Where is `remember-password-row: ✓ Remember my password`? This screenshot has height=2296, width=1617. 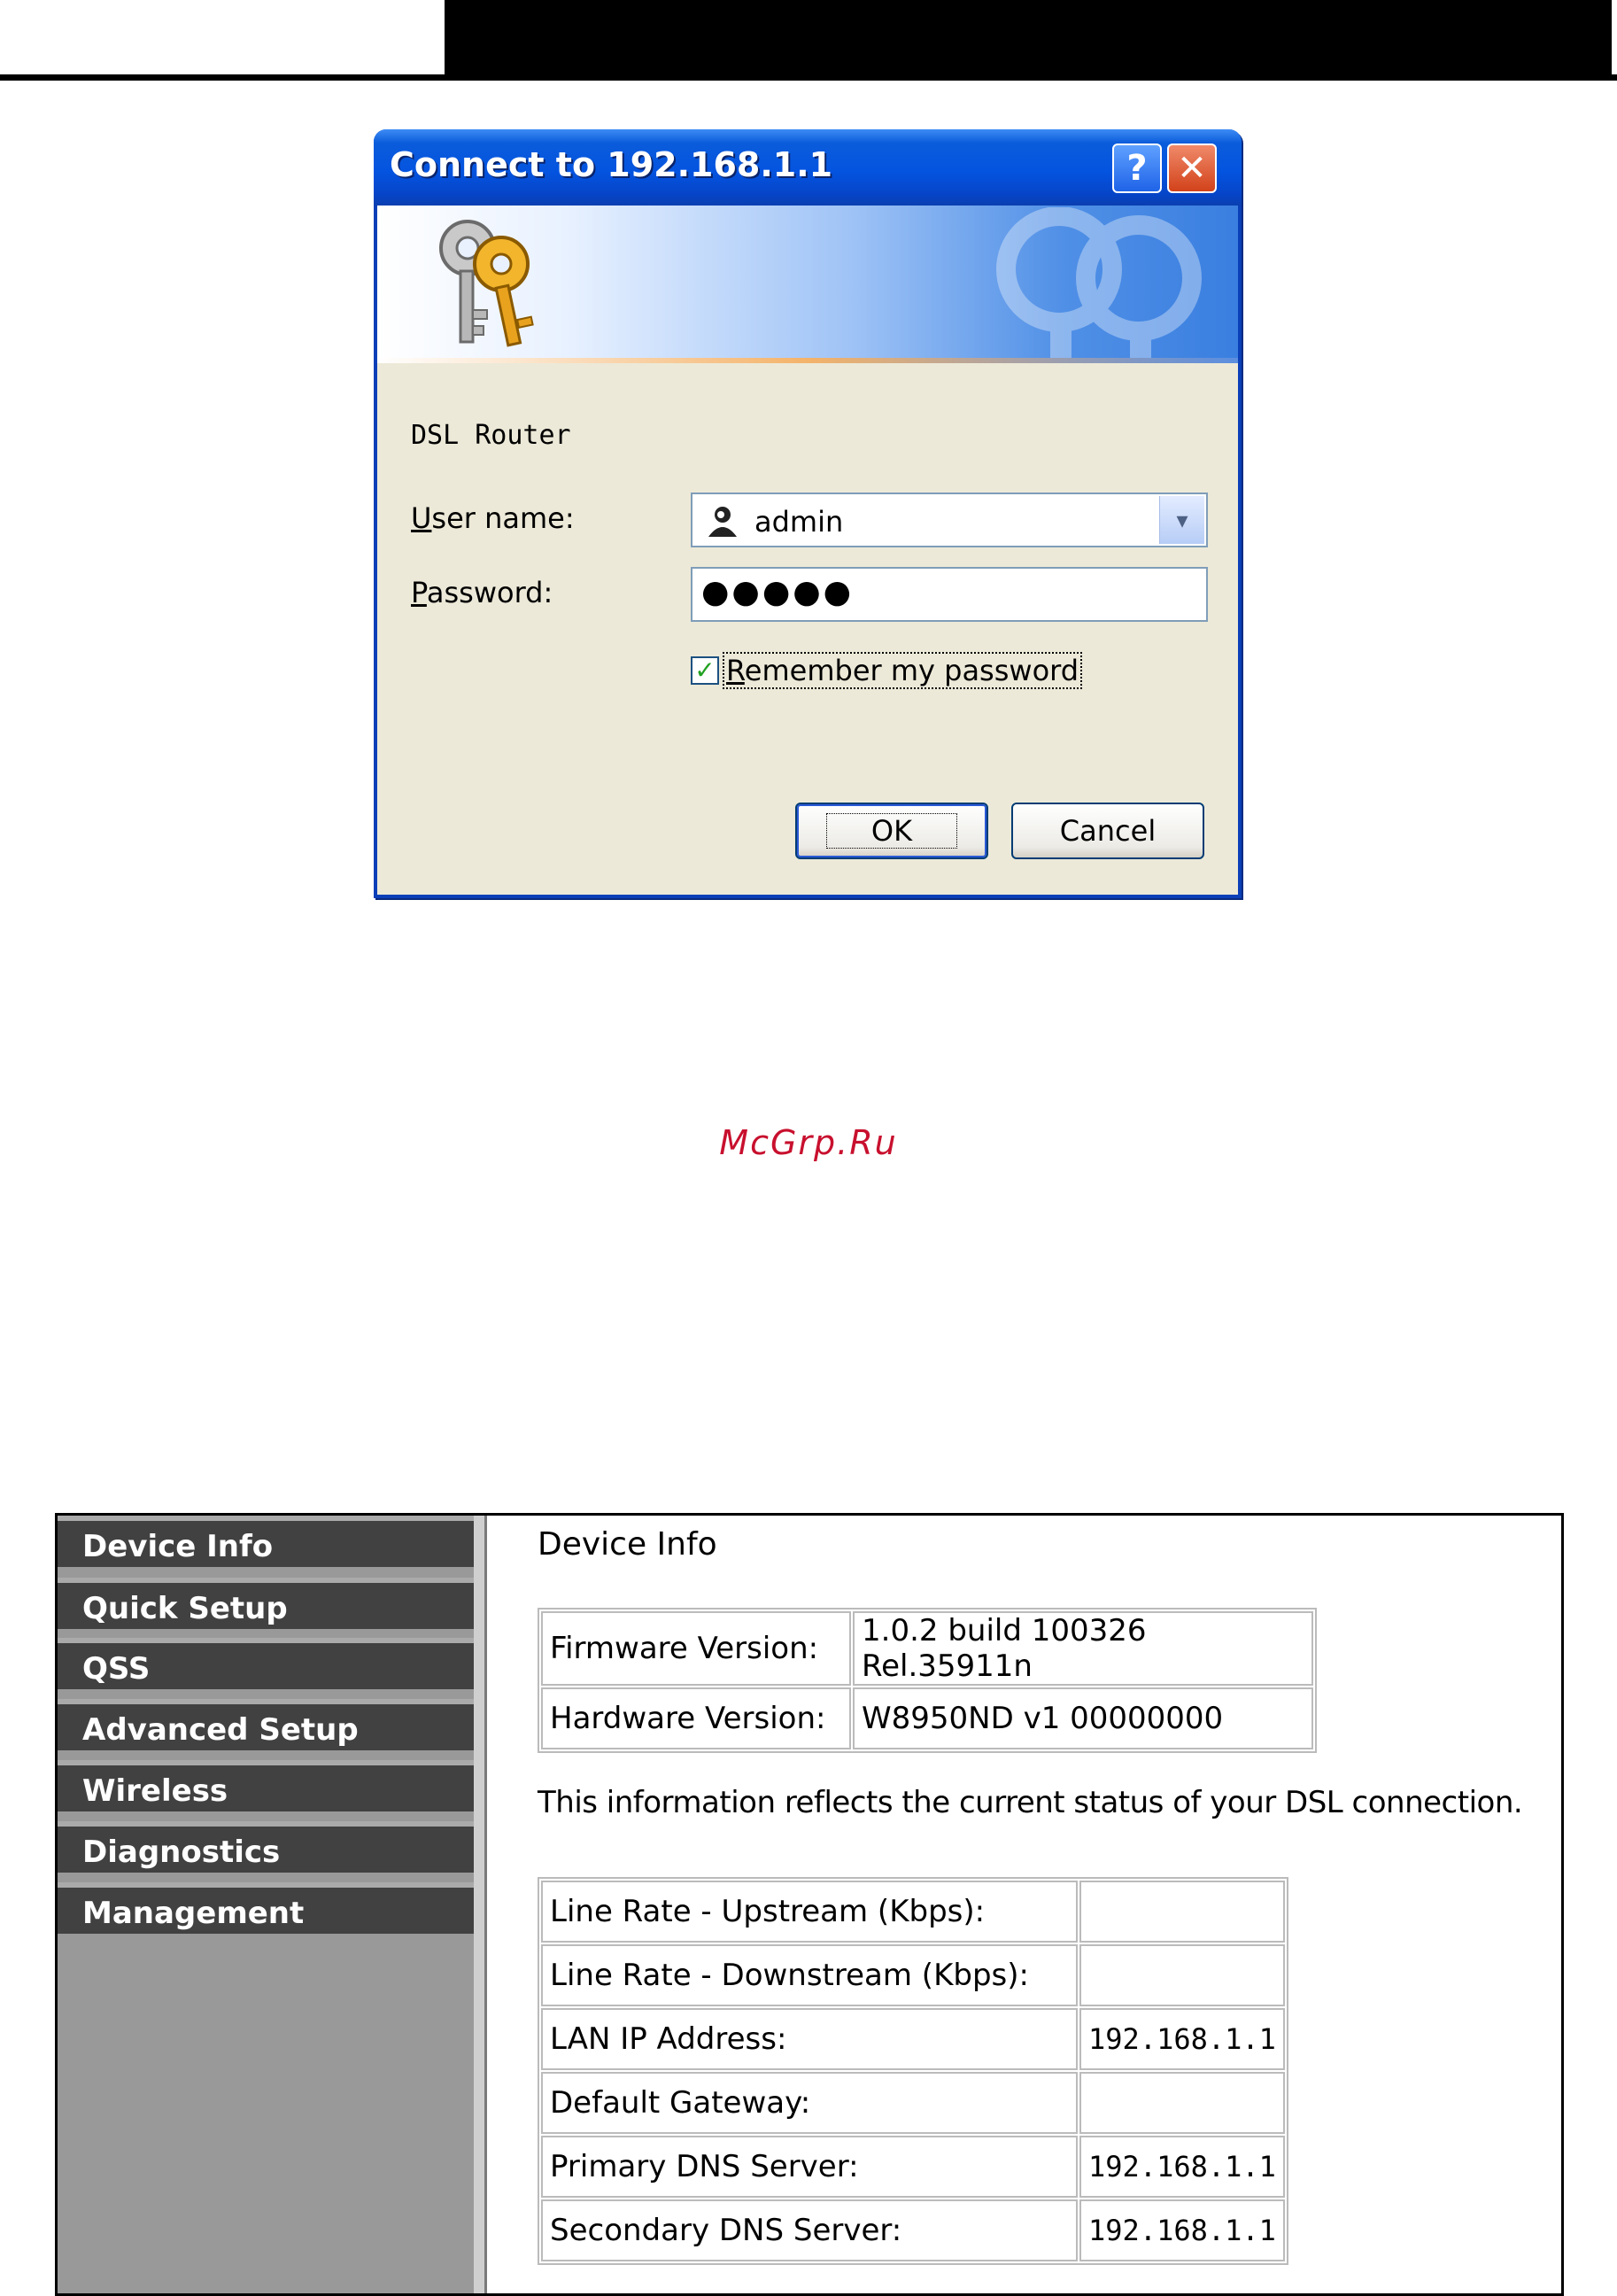
remember-password-row: ✓ Remember my password is located at coordinates (887, 670).